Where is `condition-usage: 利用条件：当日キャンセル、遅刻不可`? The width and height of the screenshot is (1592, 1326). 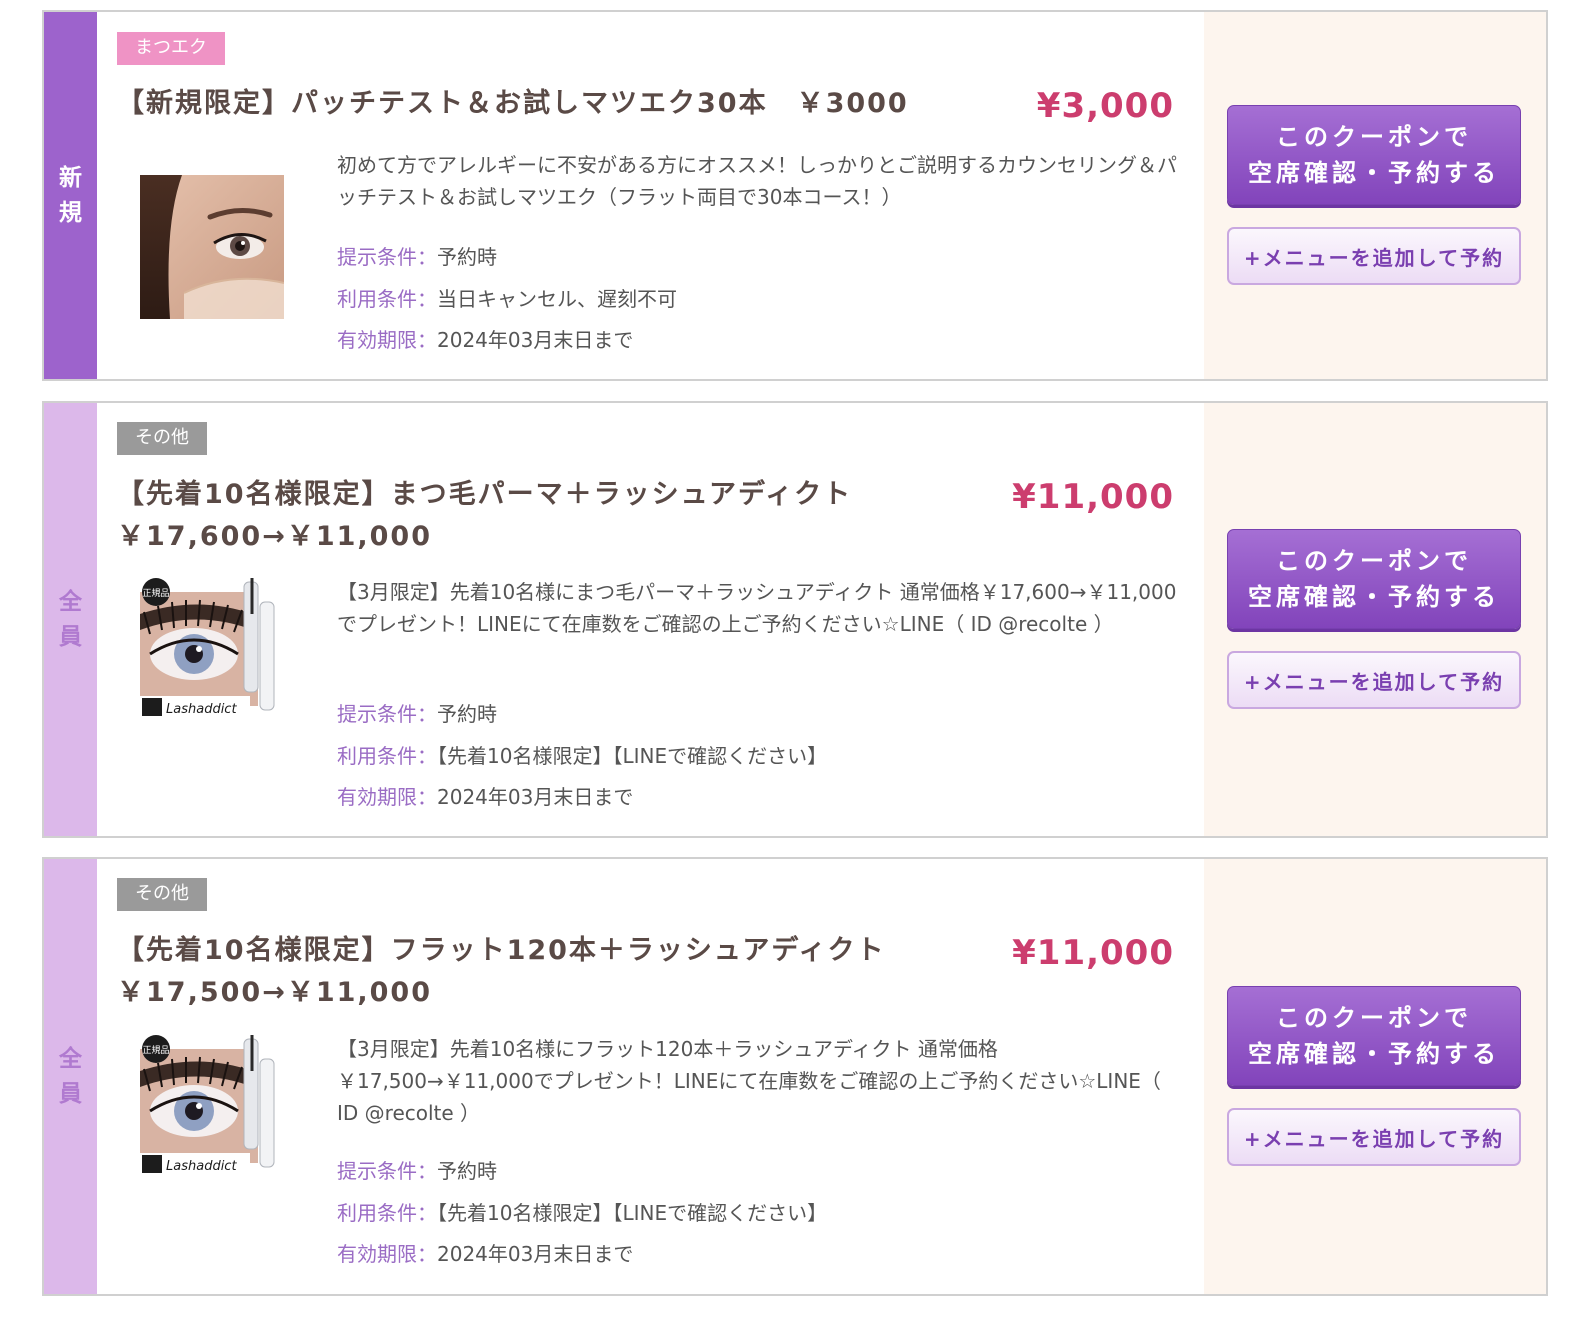
condition-usage: 利用条件：当日キャンセル、遅刻不可 is located at coordinates (507, 299).